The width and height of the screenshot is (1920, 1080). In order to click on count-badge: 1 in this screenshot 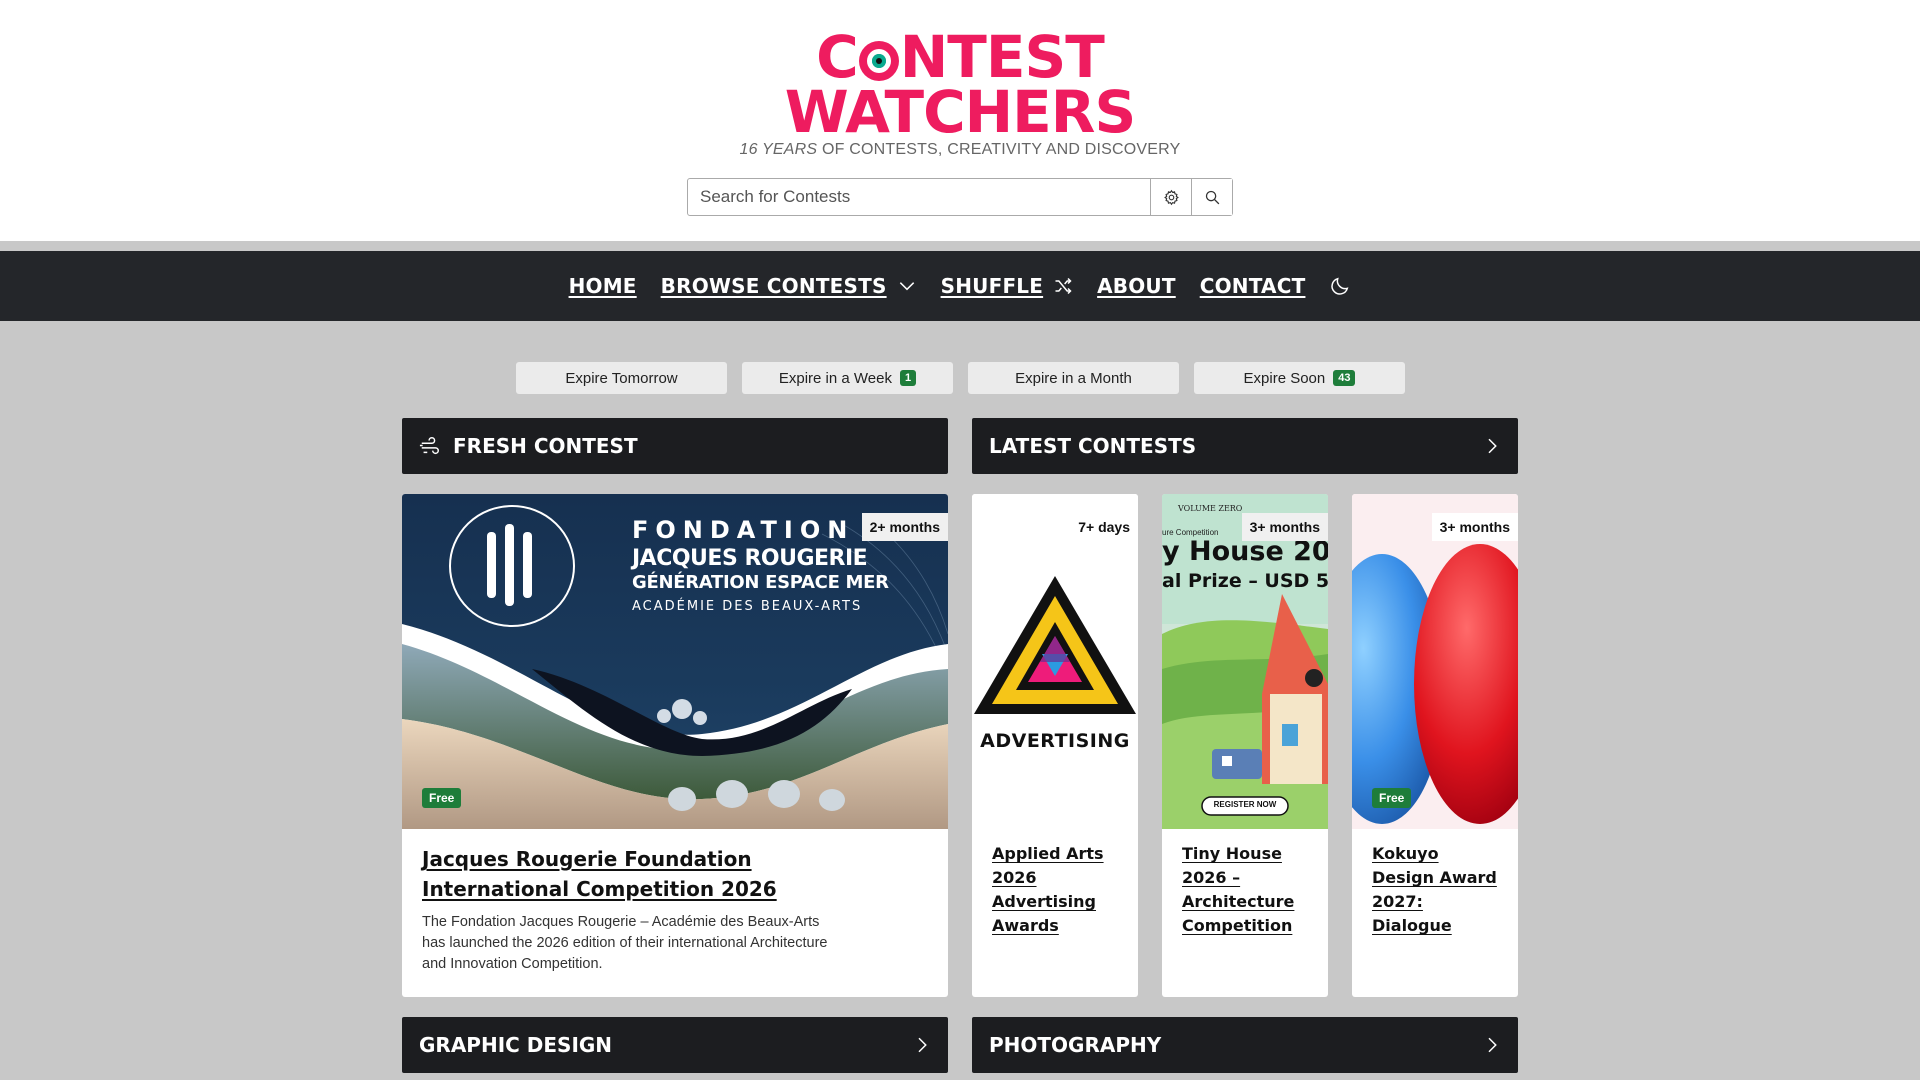, I will do `click(908, 378)`.